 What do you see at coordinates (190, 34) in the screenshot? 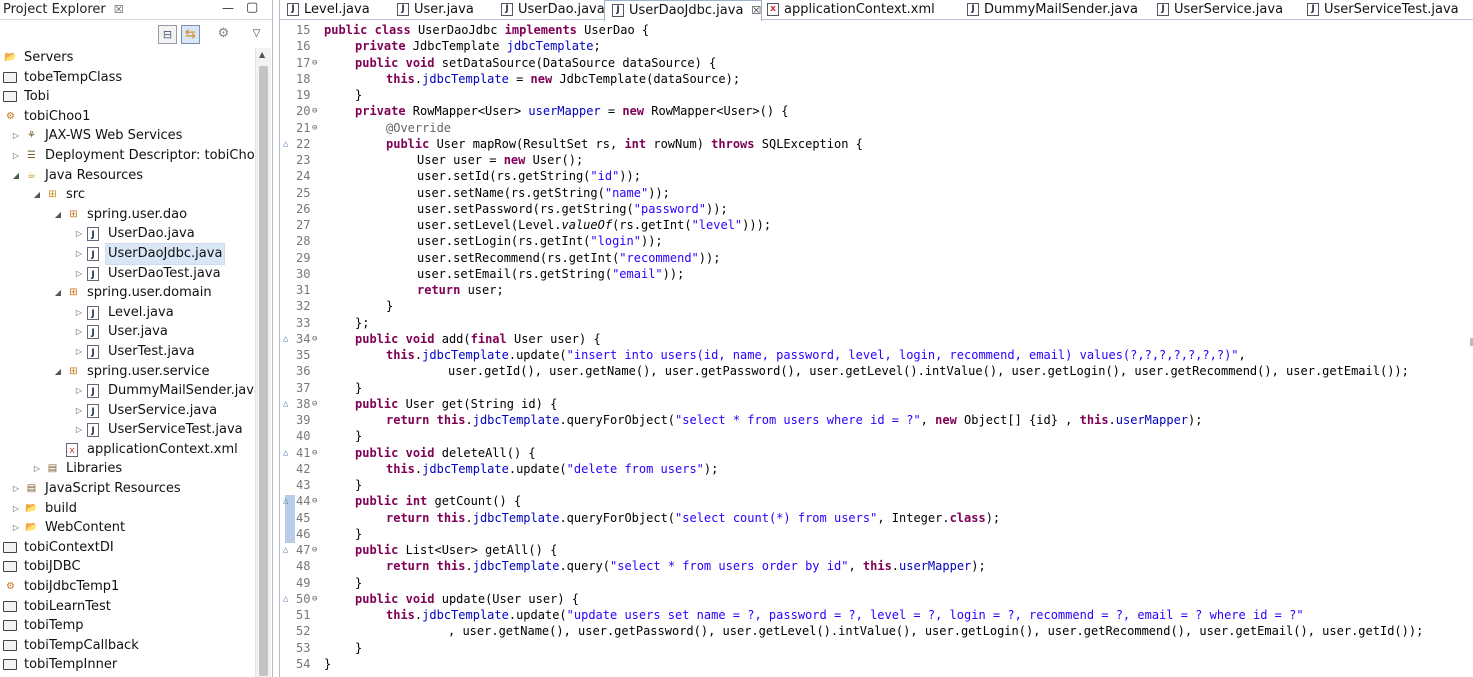
I see `link-with-editor-icon: ⇆` at bounding box center [190, 34].